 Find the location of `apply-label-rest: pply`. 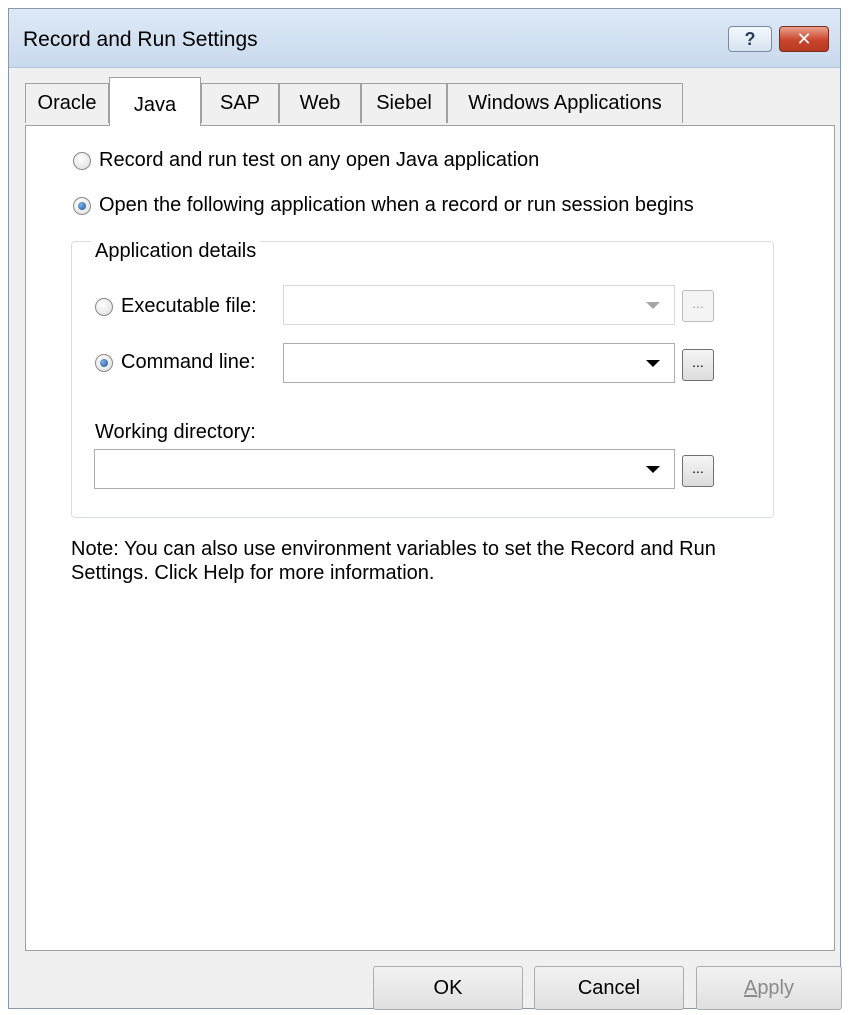

apply-label-rest: pply is located at coordinates (776, 988).